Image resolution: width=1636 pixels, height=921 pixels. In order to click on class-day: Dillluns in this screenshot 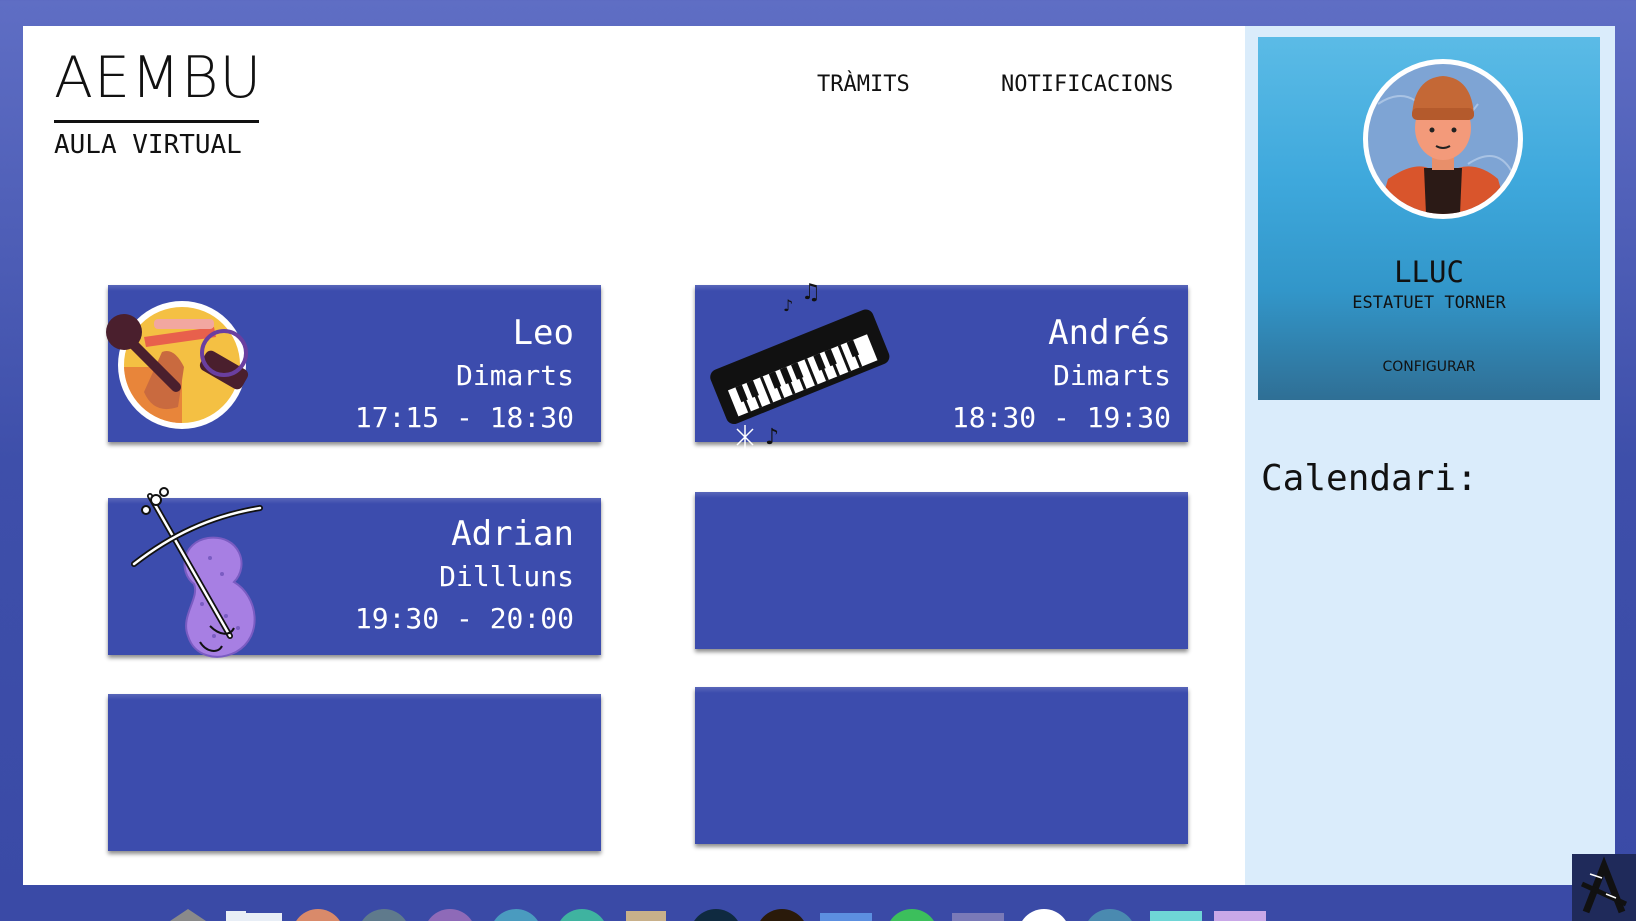, I will do `click(506, 576)`.